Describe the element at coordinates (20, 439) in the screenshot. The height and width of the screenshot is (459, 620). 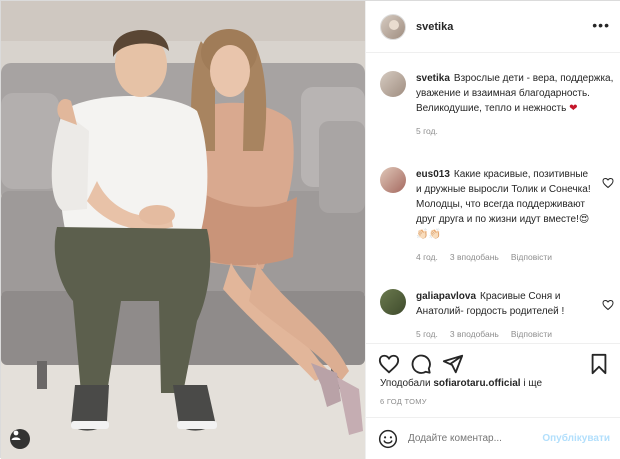
I see `user-tag-icon` at that location.